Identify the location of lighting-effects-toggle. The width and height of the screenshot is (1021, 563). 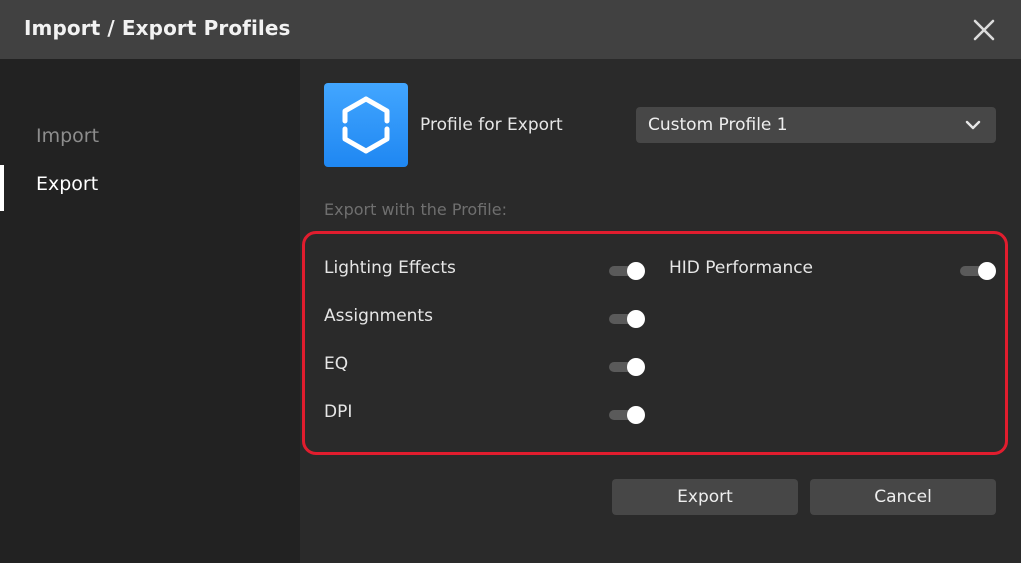
(627, 271).